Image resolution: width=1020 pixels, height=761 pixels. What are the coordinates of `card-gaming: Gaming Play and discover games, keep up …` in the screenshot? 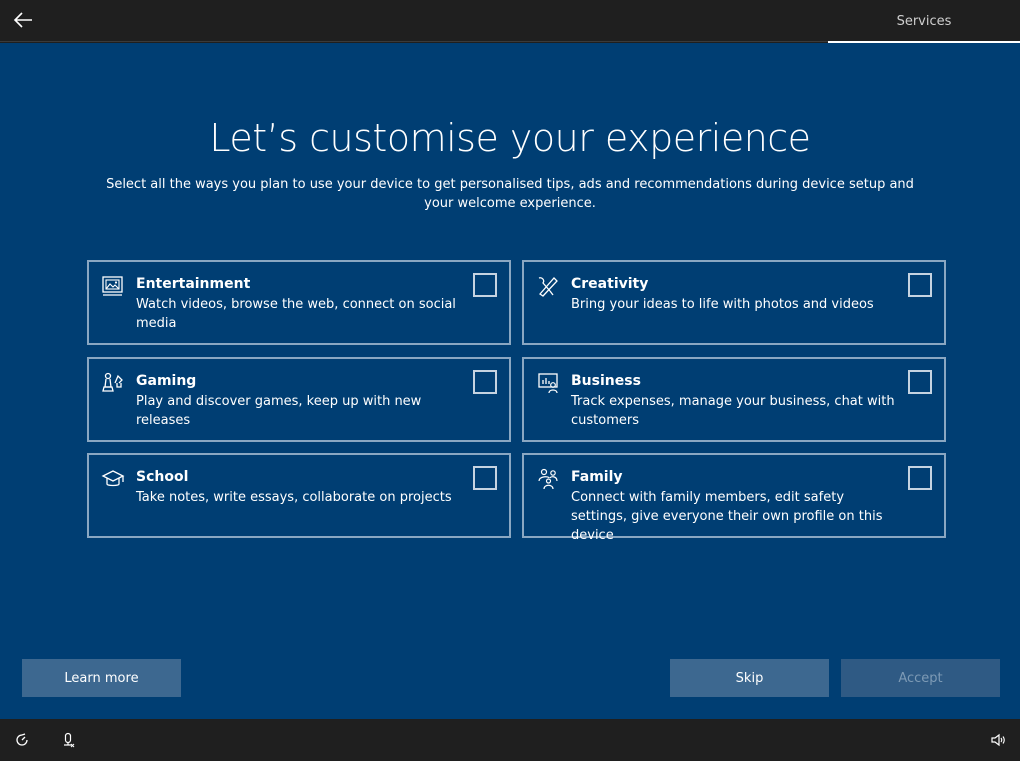 It's located at (299, 399).